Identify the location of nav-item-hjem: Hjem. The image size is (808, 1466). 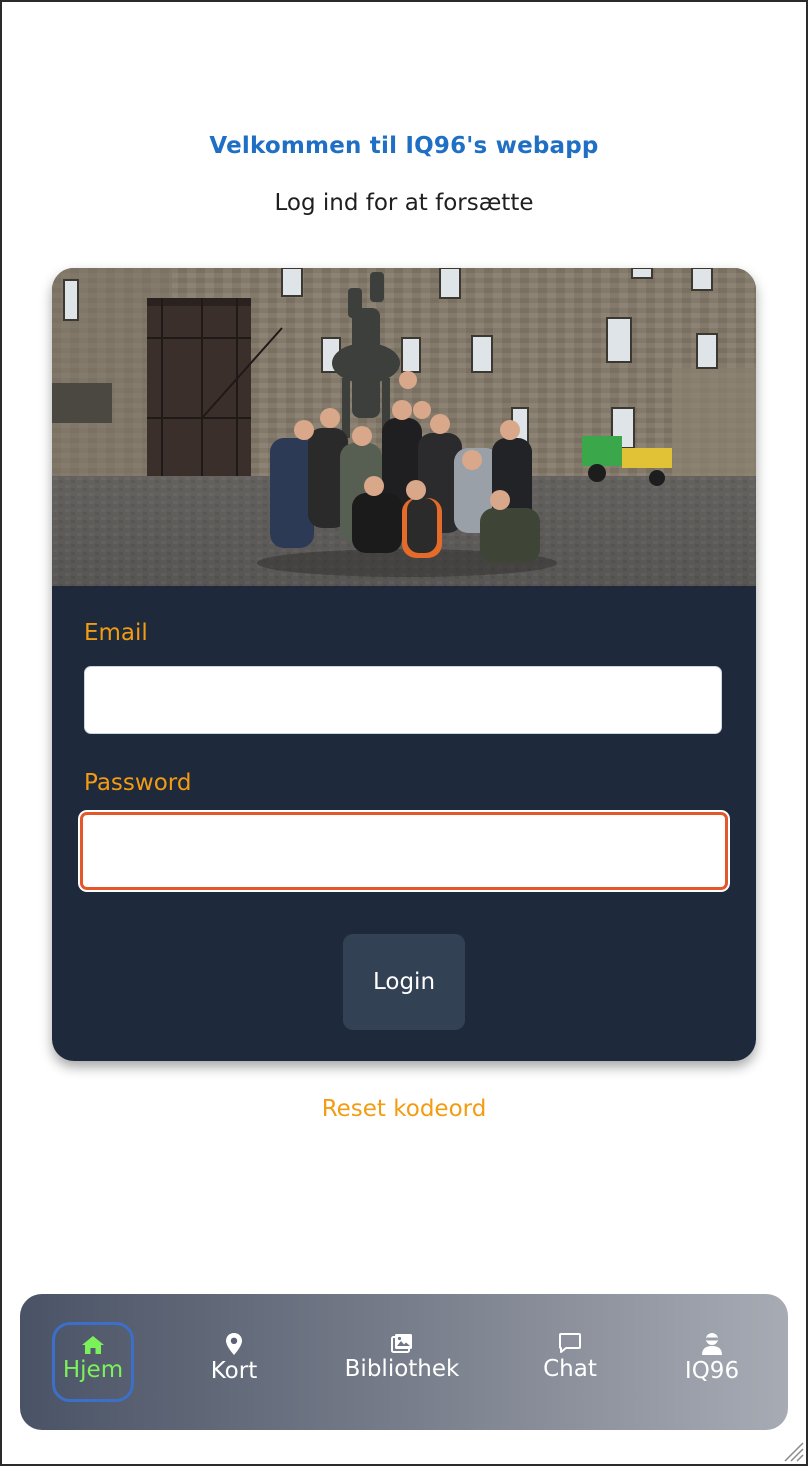
(93, 1362).